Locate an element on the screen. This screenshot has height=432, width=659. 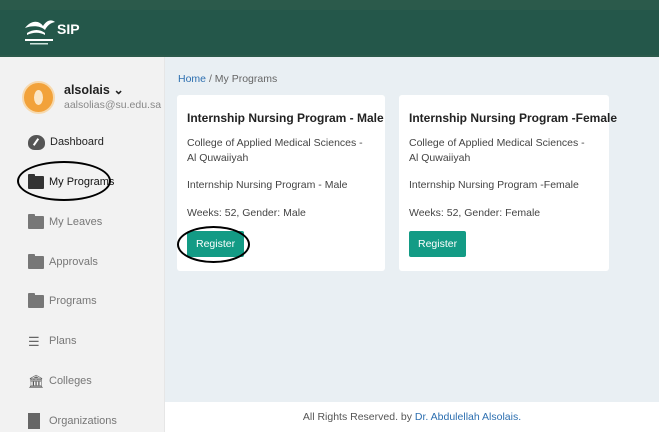
user-email: aalsolias@su.edu.sa is located at coordinates (113, 105).